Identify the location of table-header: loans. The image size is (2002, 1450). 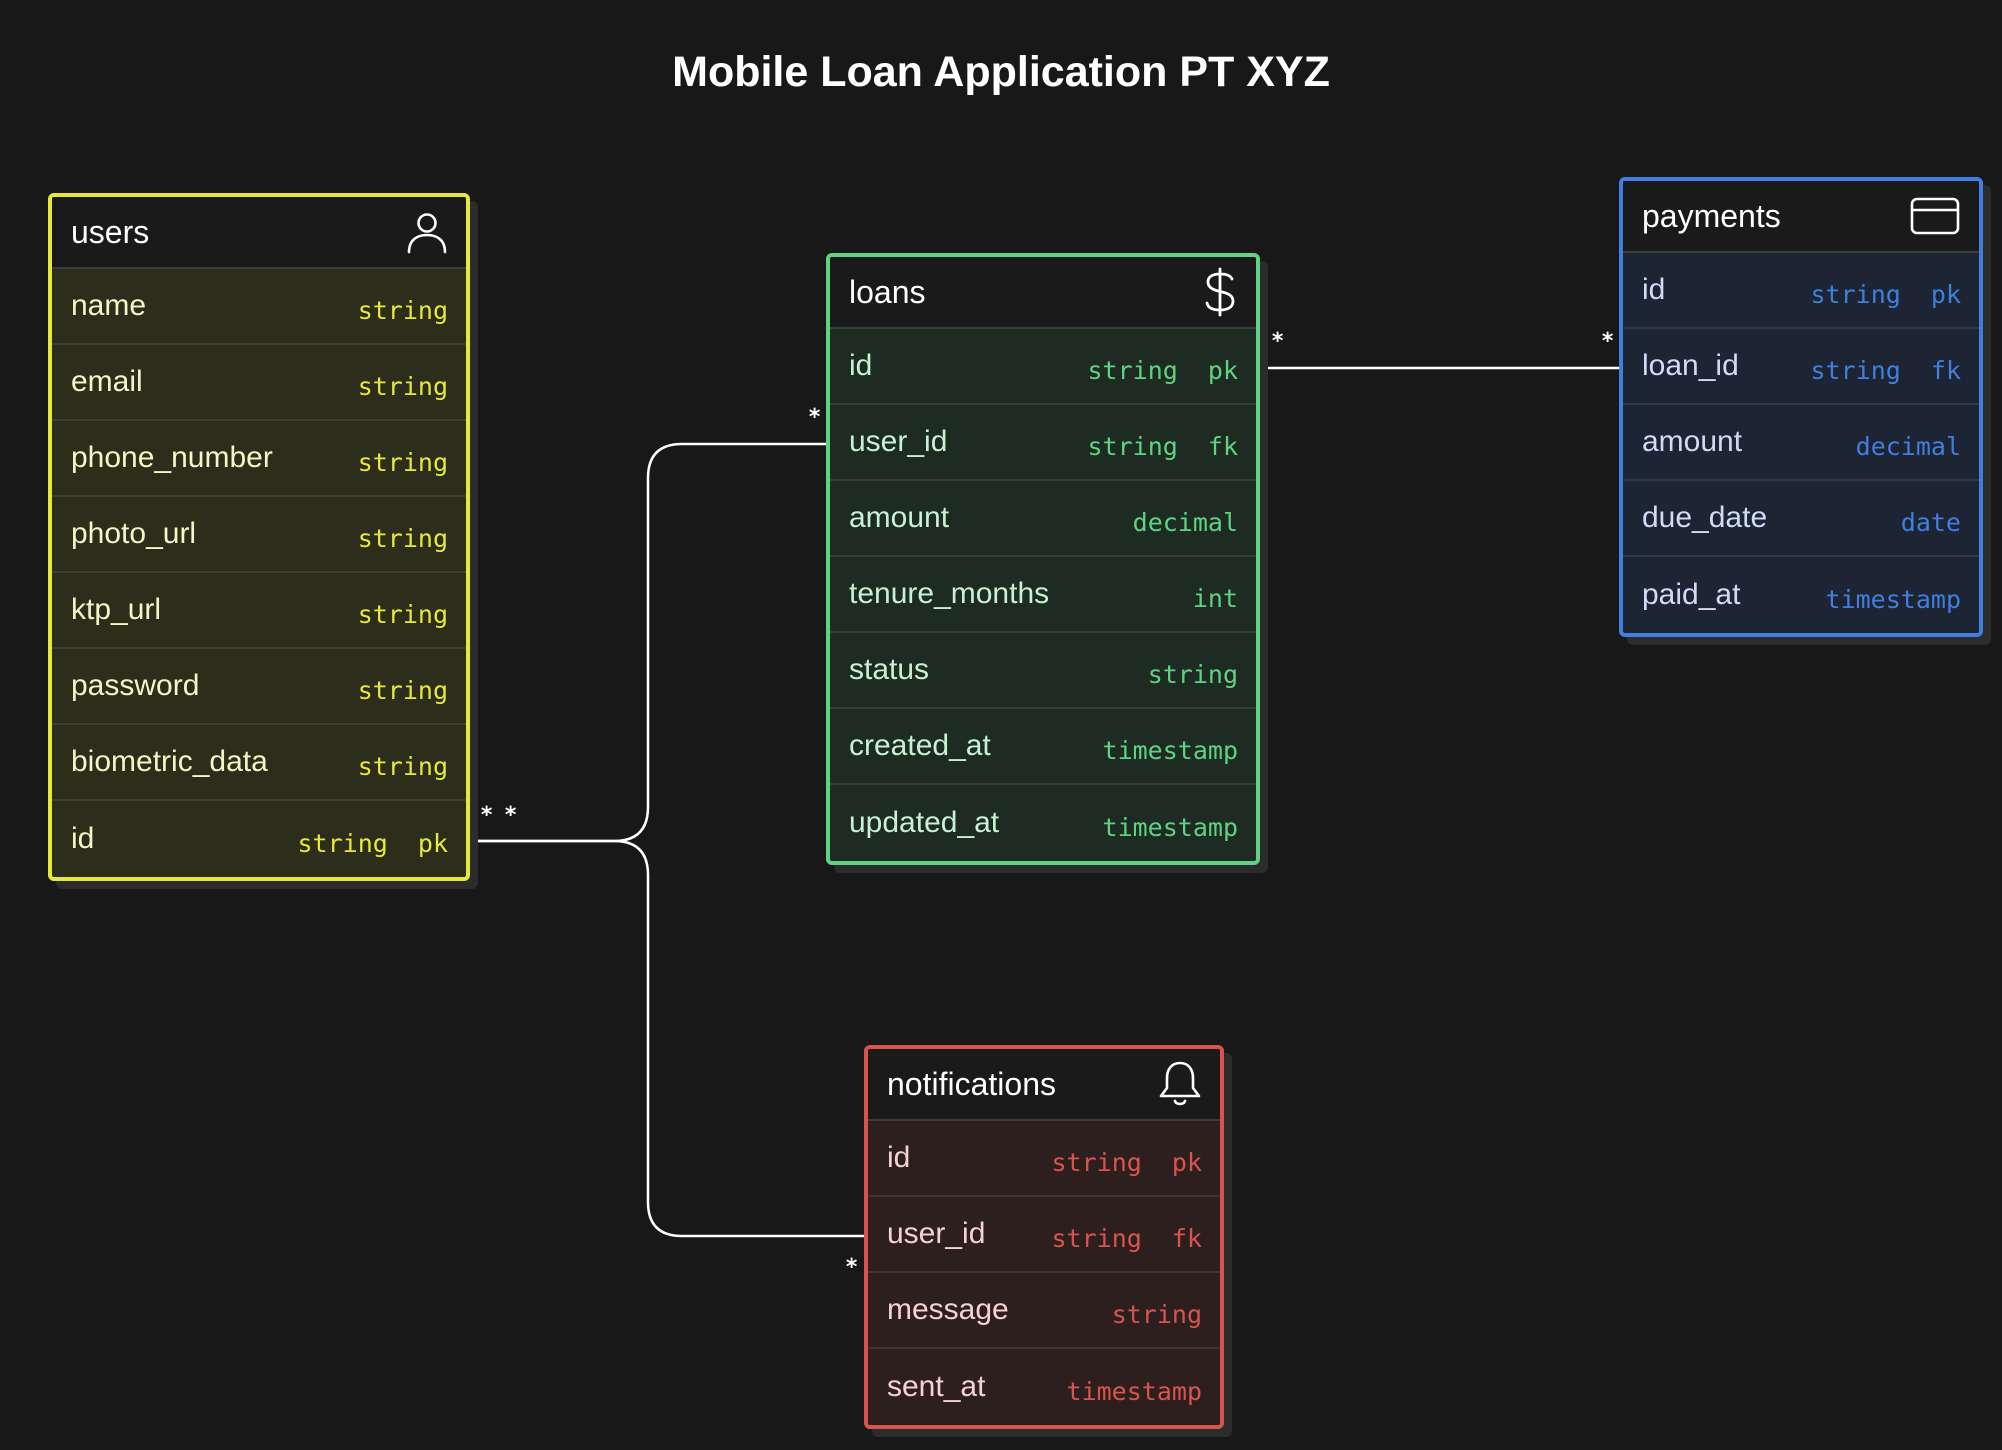
(1043, 293).